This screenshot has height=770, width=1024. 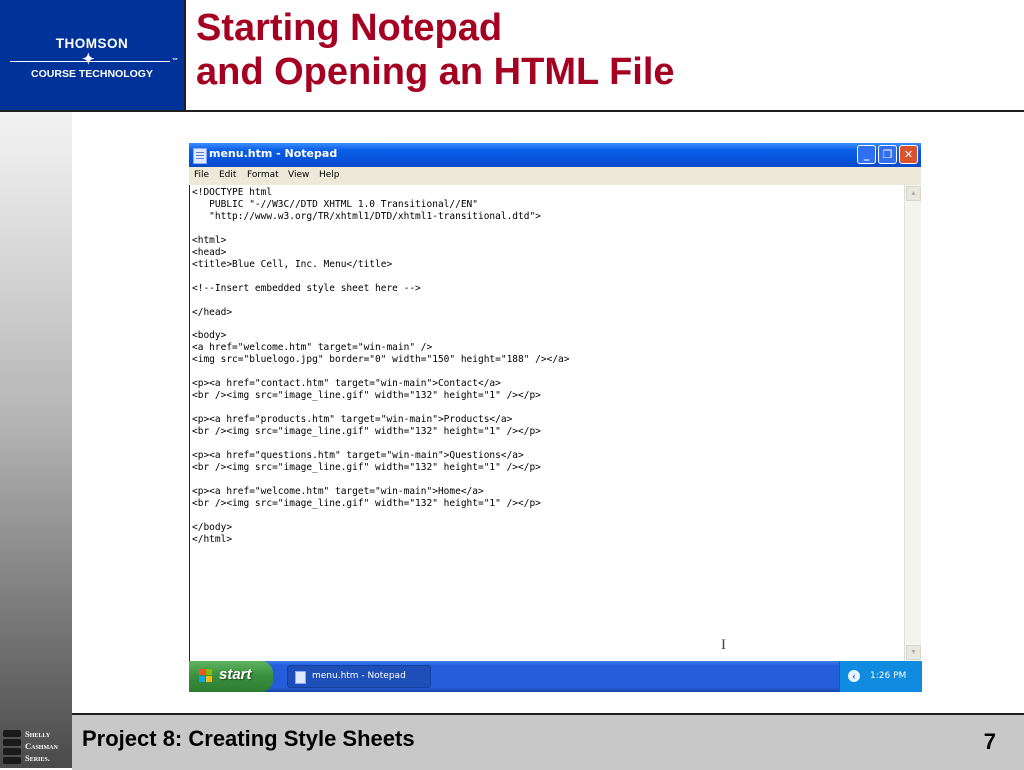 What do you see at coordinates (38, 734) in the screenshot?
I see `series-logo-line1: Shelly` at bounding box center [38, 734].